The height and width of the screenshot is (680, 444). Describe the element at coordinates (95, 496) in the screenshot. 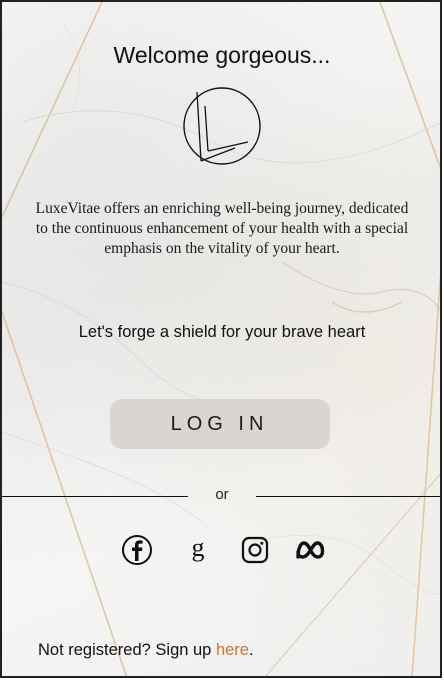

I see `divider-left` at that location.